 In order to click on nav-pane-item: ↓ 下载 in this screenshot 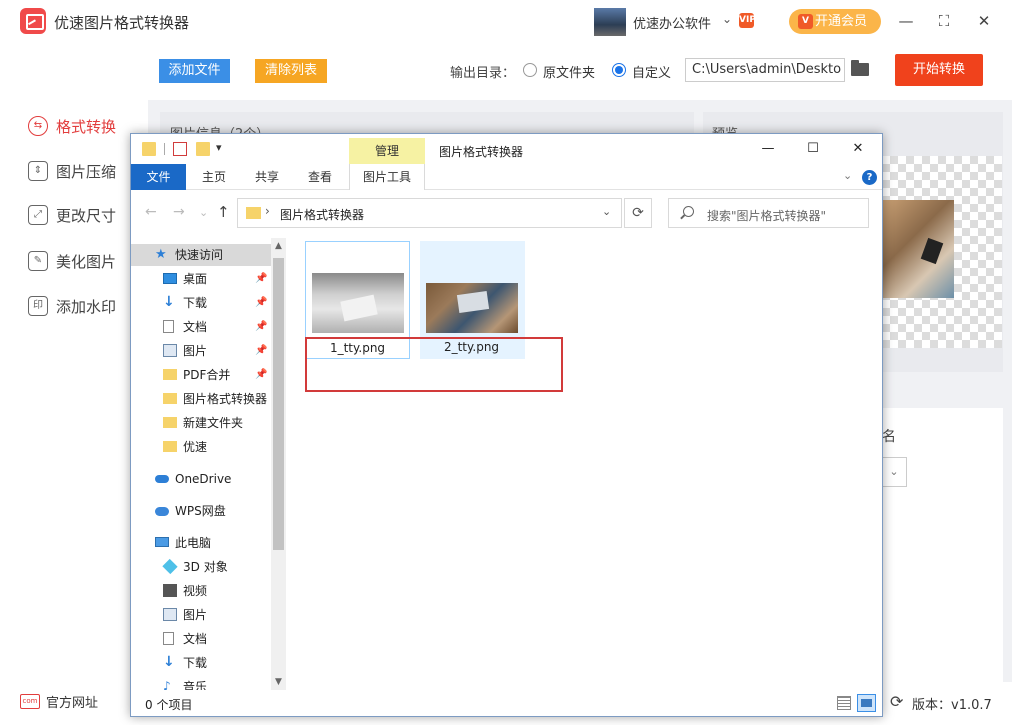, I will do `click(201, 663)`.